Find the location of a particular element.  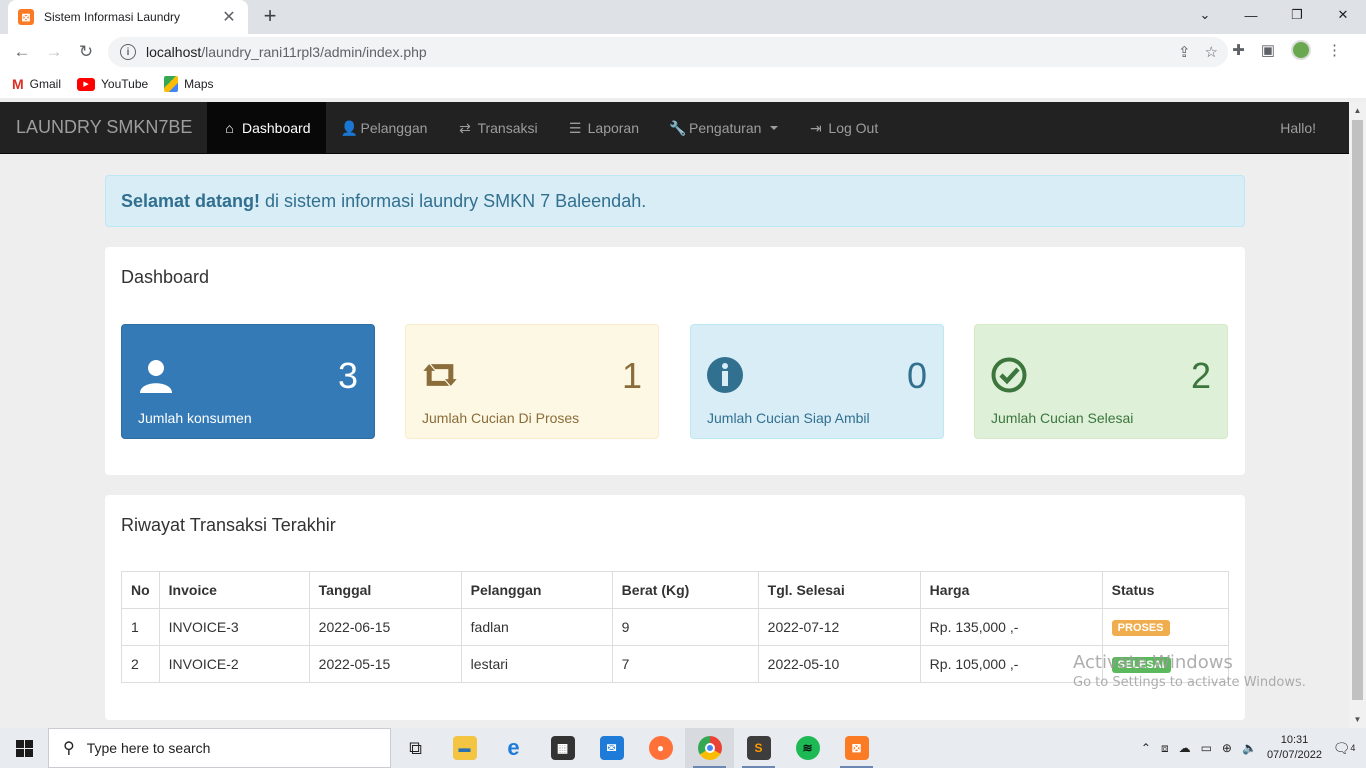

bookmark-maps: Maps is located at coordinates (189, 84).